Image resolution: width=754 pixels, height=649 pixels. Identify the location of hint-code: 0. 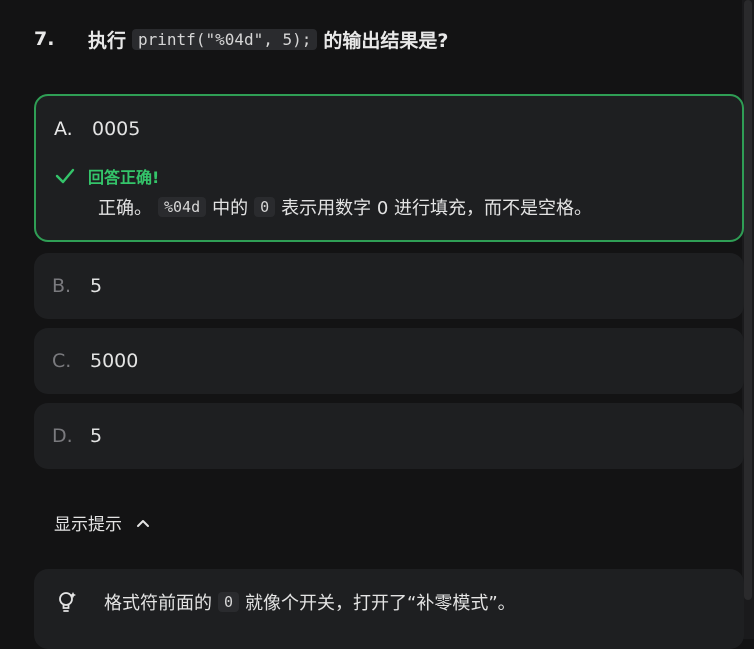
(229, 602).